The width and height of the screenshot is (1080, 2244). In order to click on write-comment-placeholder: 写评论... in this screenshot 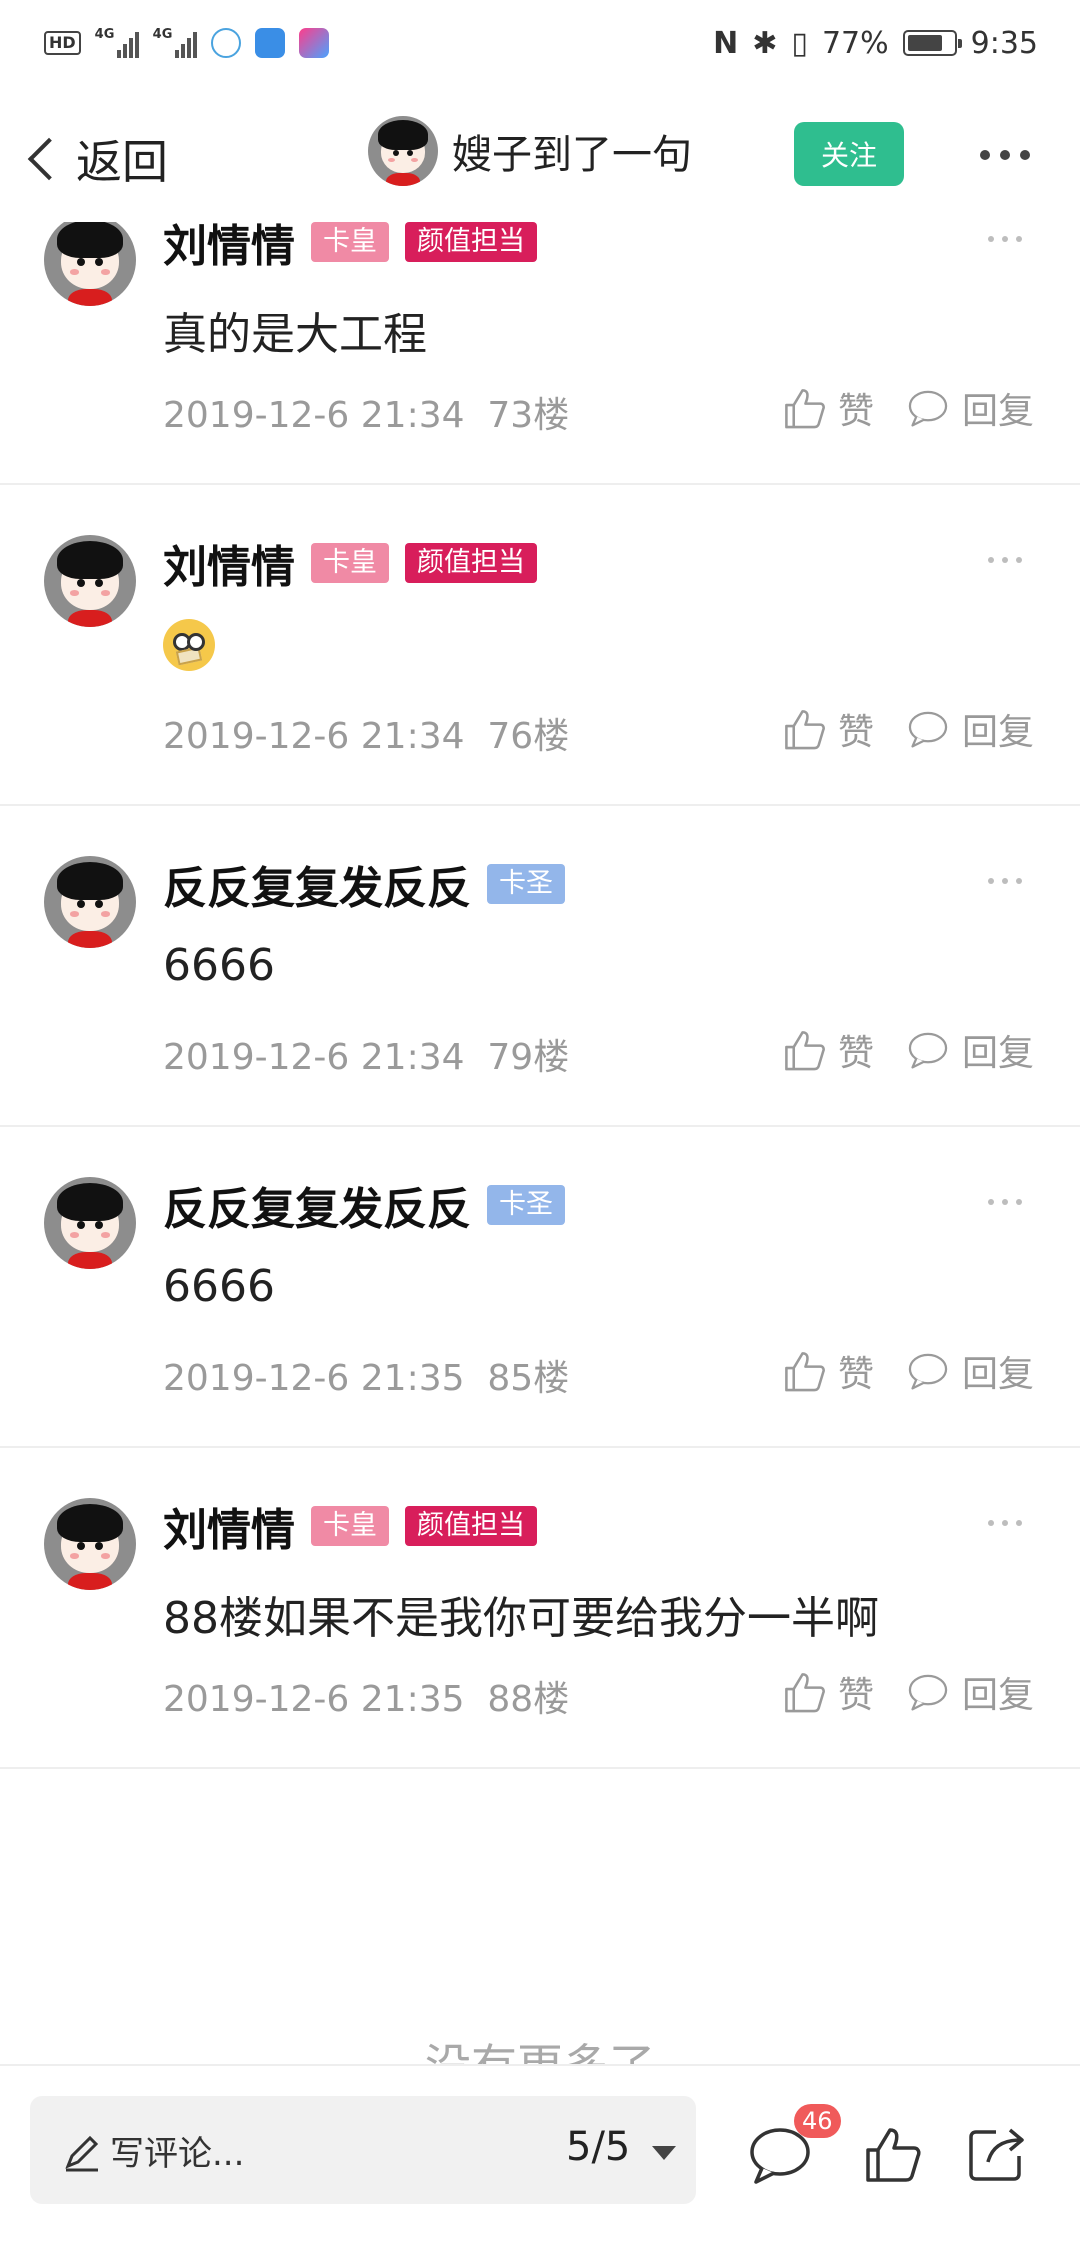, I will do `click(177, 2154)`.